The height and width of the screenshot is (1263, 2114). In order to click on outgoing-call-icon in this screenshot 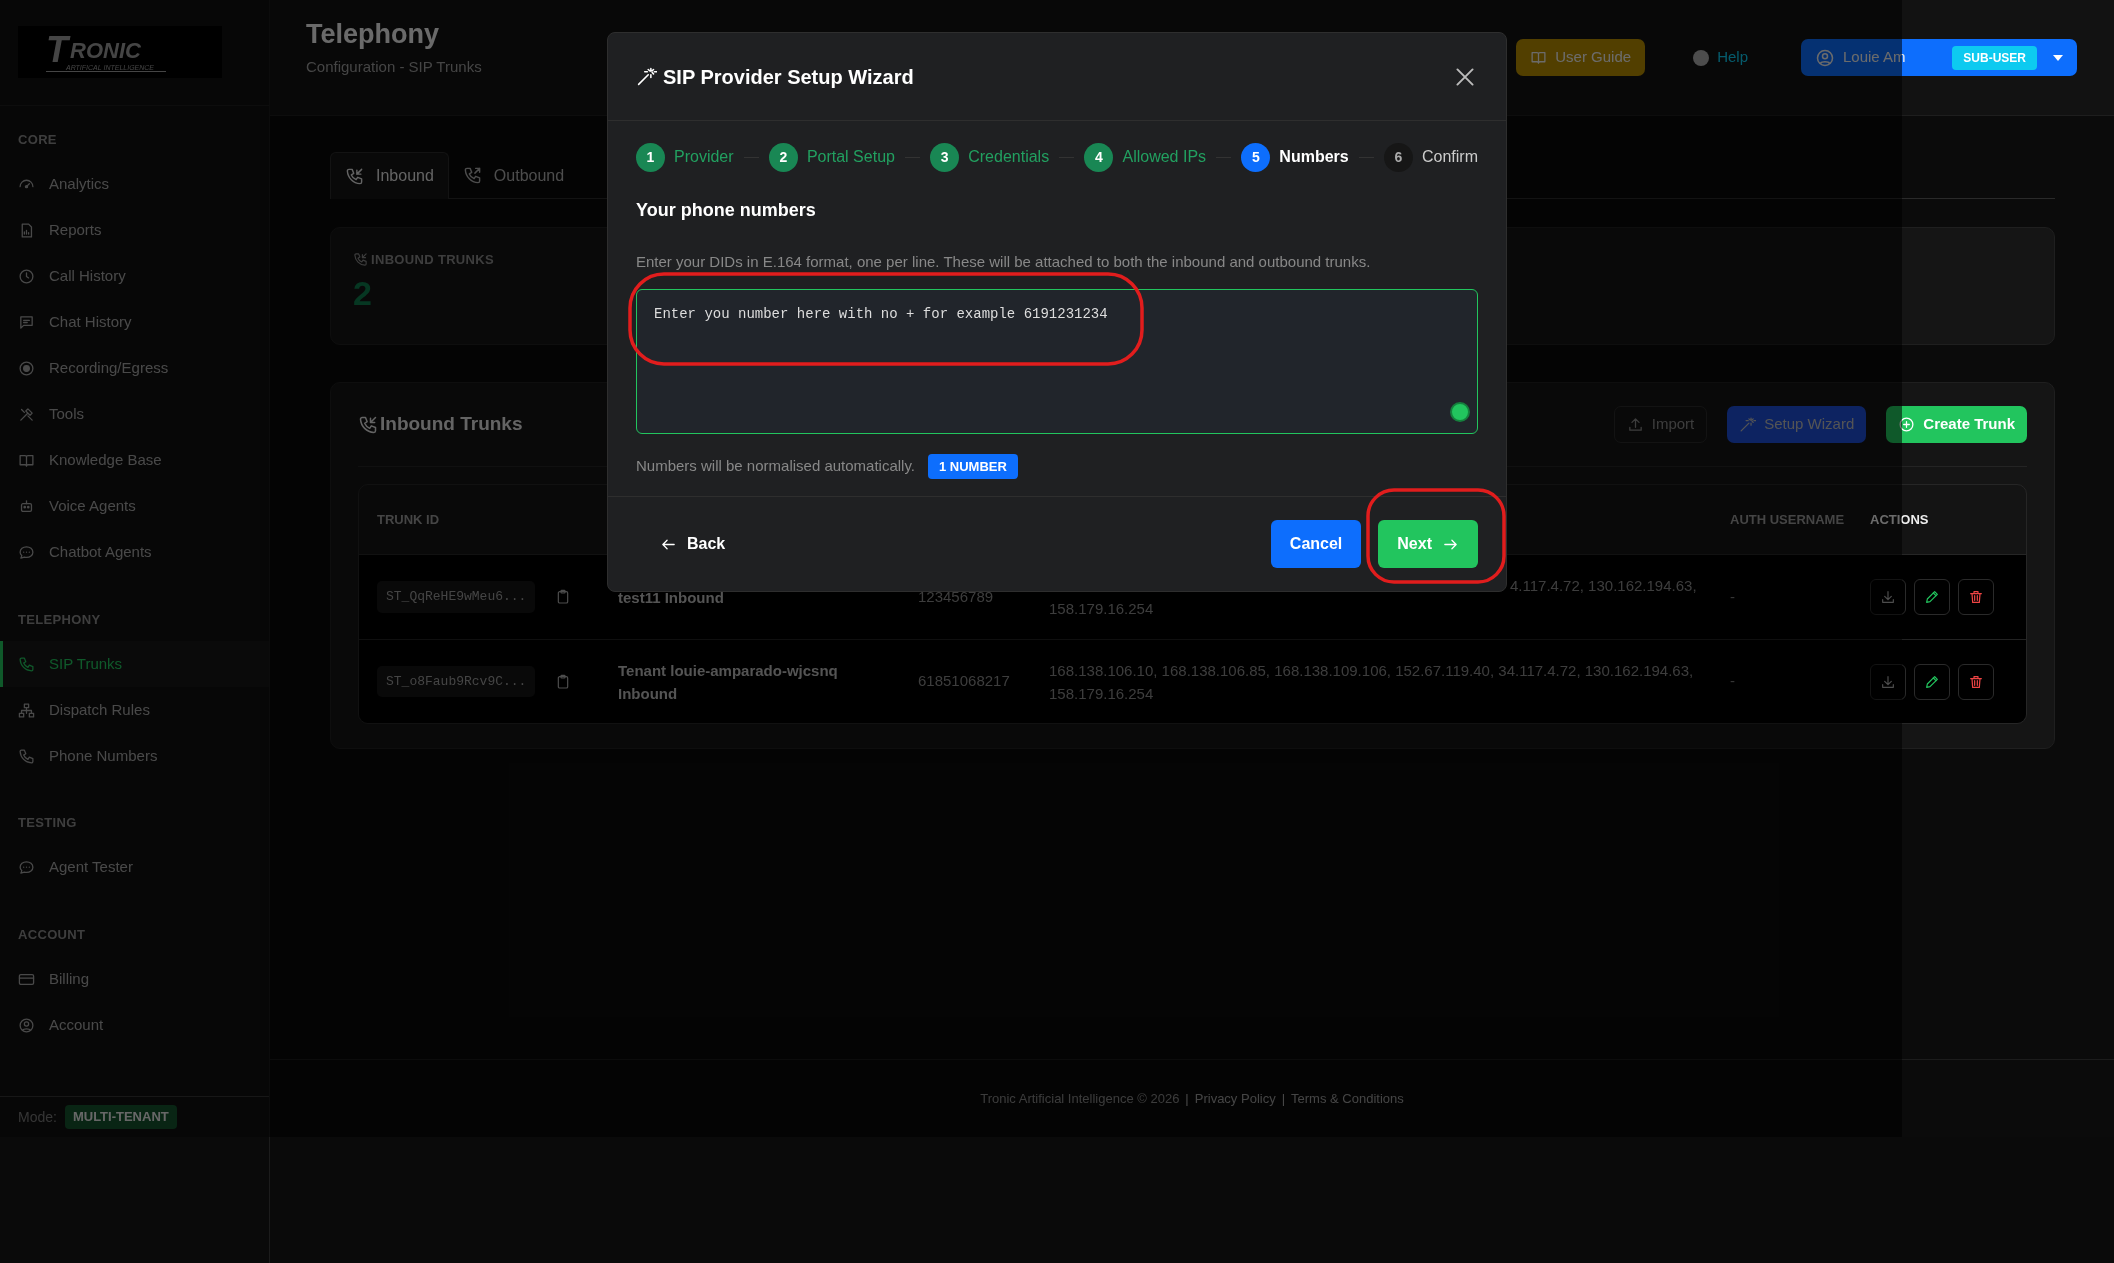, I will do `click(472, 175)`.